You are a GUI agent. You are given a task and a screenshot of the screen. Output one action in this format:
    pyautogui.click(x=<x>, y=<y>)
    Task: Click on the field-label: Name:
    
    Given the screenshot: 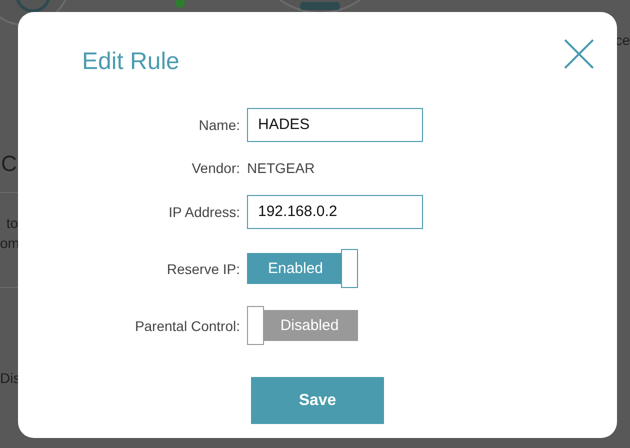 What is the action you would take?
    pyautogui.click(x=219, y=124)
    